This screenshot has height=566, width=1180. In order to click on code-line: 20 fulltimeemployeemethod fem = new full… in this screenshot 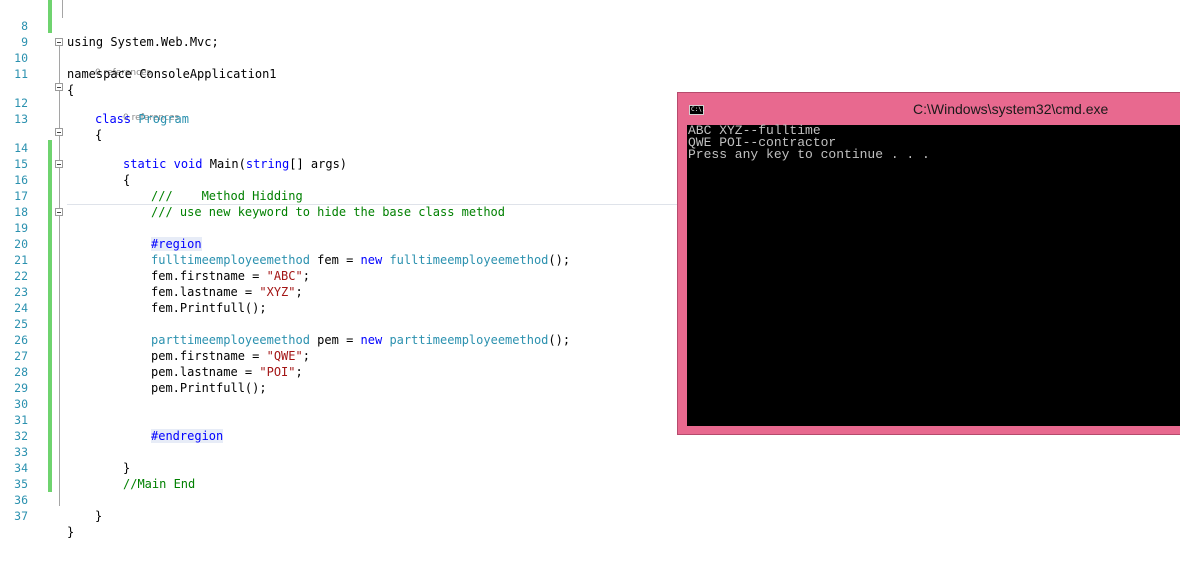, I will do `click(340, 243)`.